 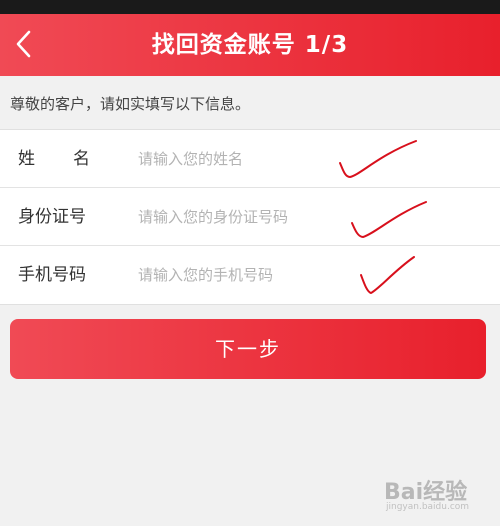 I want to click on form-row-phone: 手机号码, so click(x=250, y=275).